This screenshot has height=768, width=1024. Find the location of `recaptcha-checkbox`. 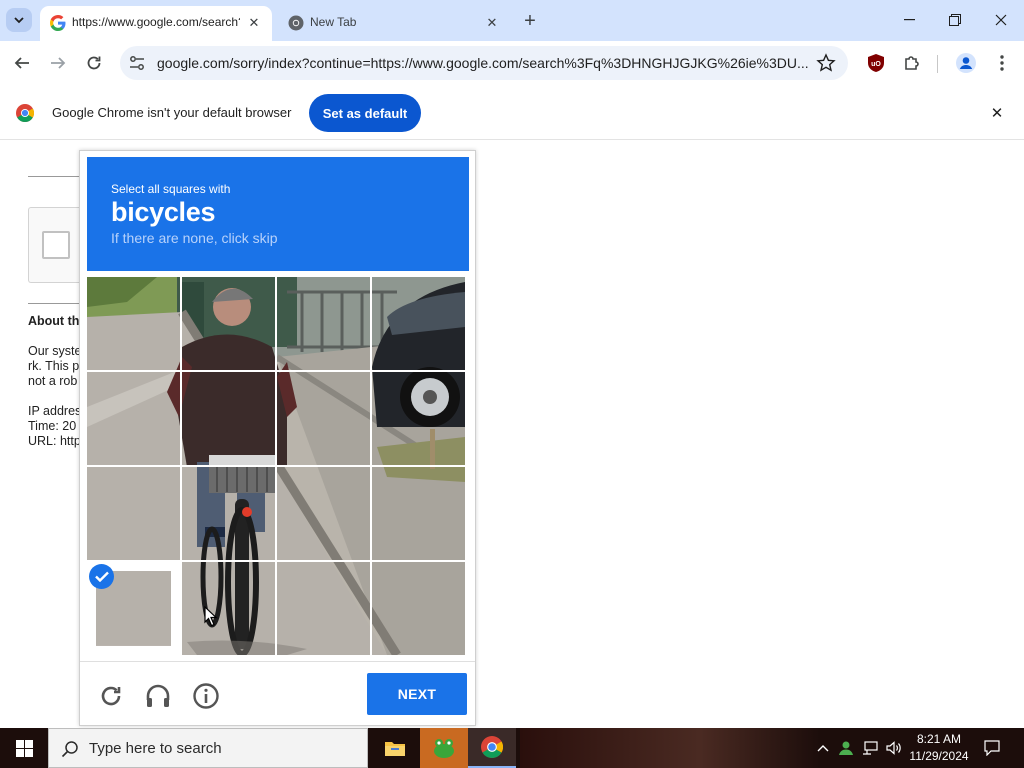

recaptcha-checkbox is located at coordinates (56, 245).